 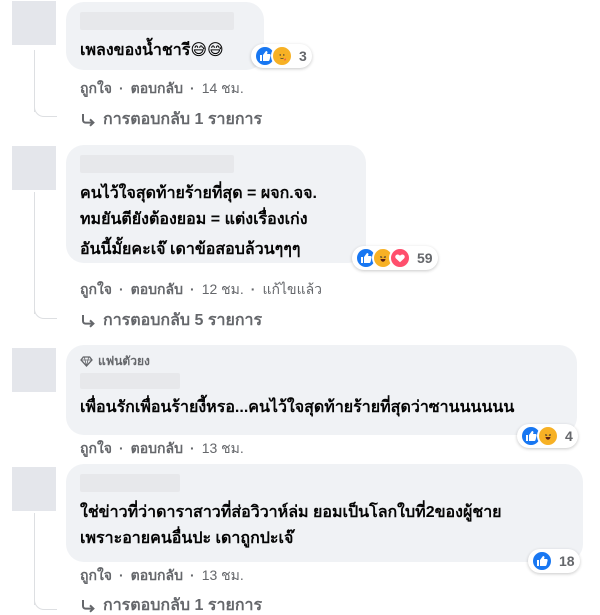 I want to click on timestamp: 14 ชม., so click(x=223, y=88).